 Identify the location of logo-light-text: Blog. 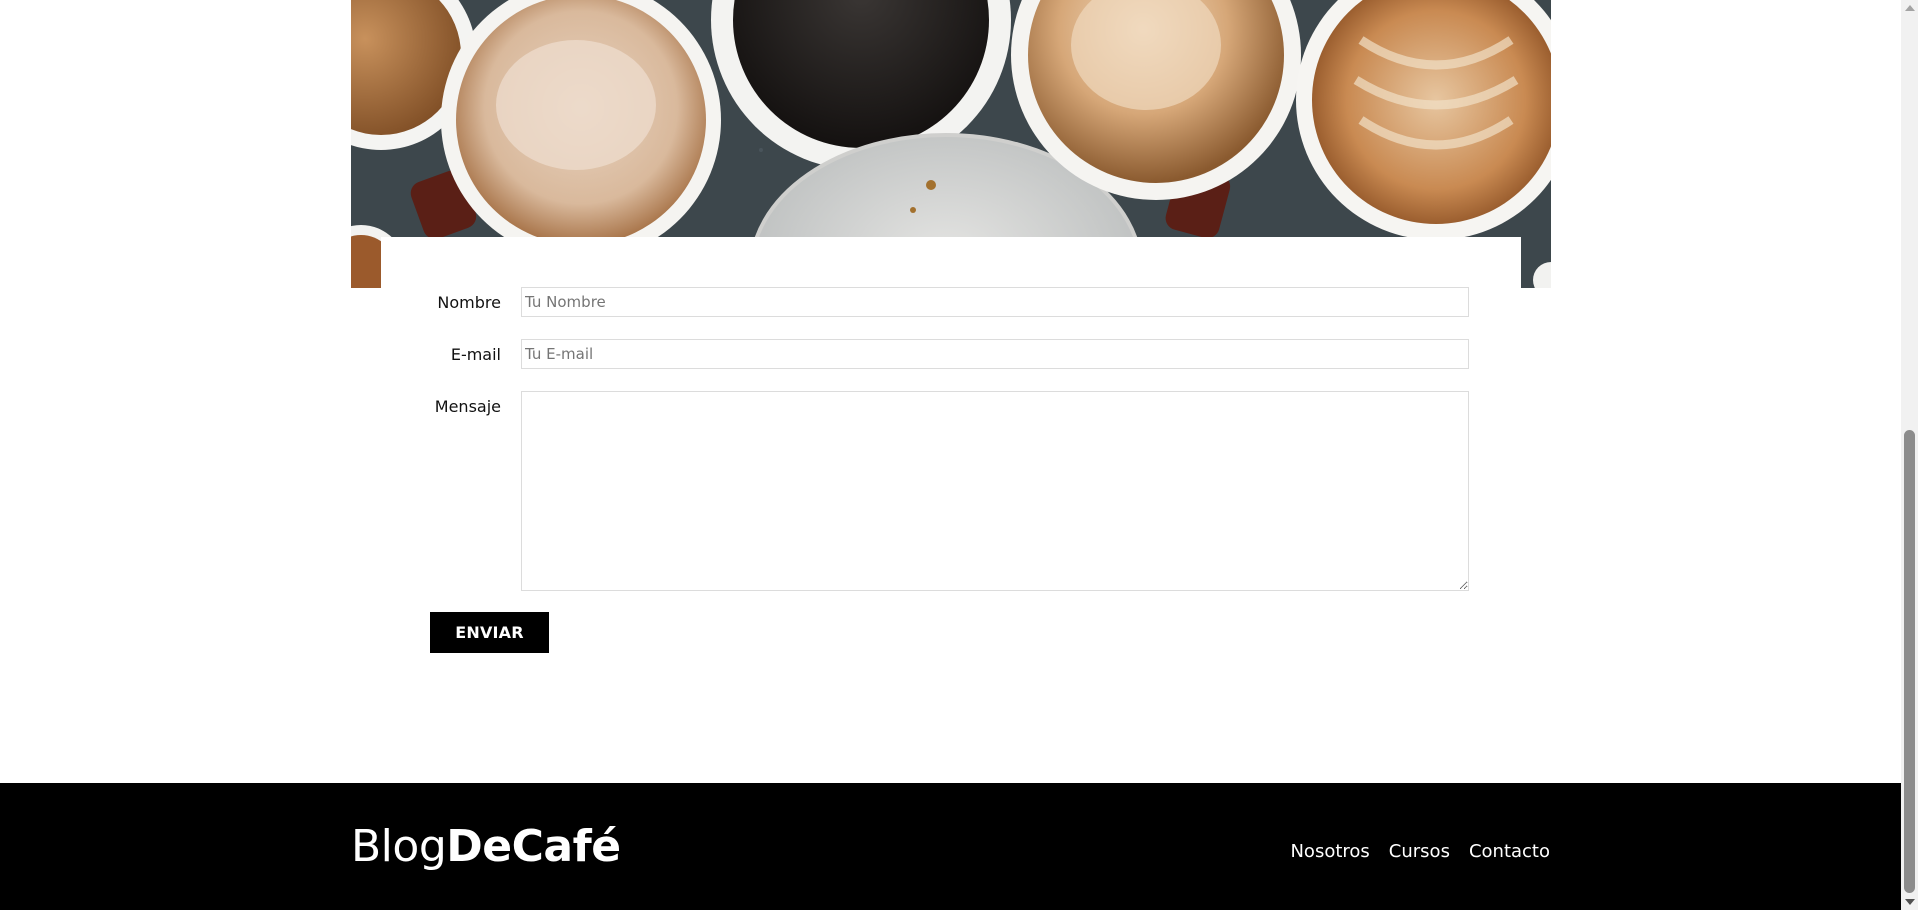
(399, 846).